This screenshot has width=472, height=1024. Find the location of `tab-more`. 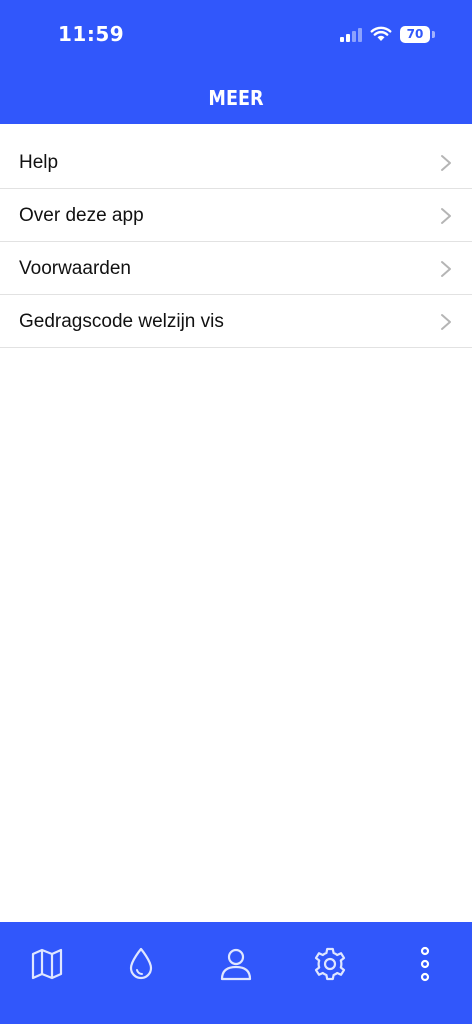

tab-more is located at coordinates (425, 964).